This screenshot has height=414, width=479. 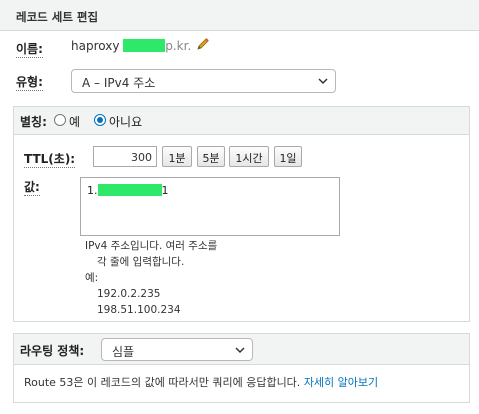 What do you see at coordinates (100, 120) in the screenshot?
I see `alias-no-radio` at bounding box center [100, 120].